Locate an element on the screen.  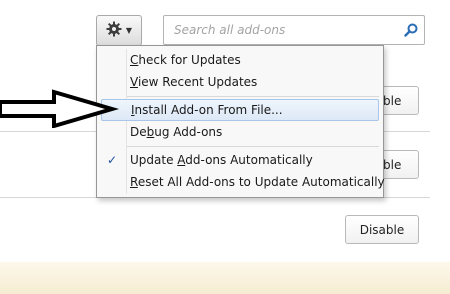
pointer-arrow-icon is located at coordinates (60, 108).